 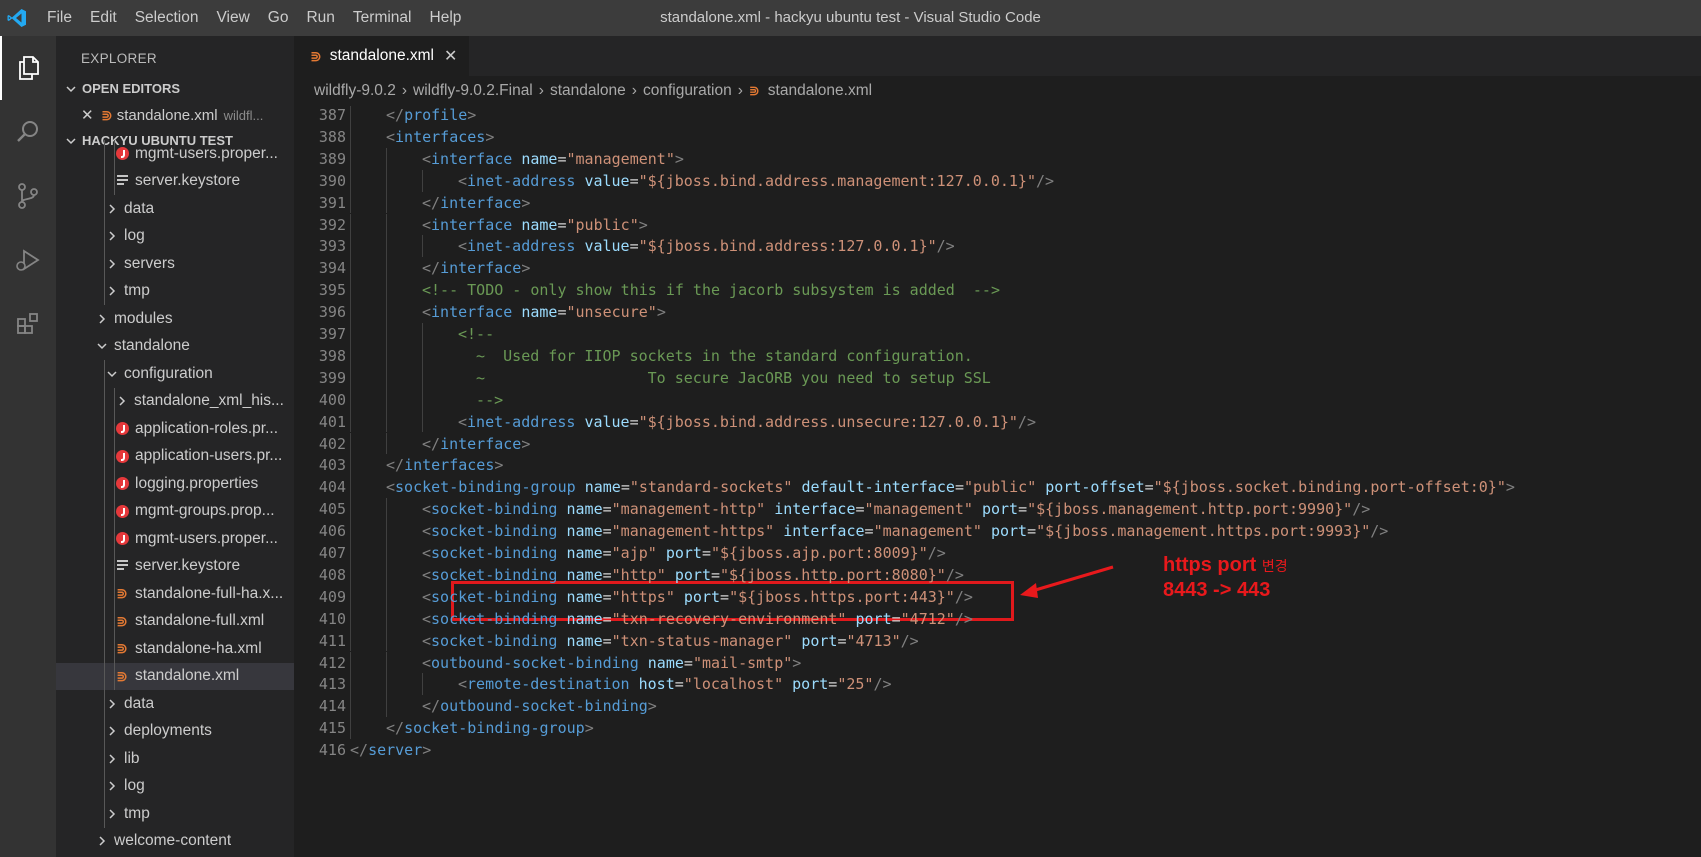 What do you see at coordinates (997, 400) in the screenshot?
I see `code-line: 400 -->` at bounding box center [997, 400].